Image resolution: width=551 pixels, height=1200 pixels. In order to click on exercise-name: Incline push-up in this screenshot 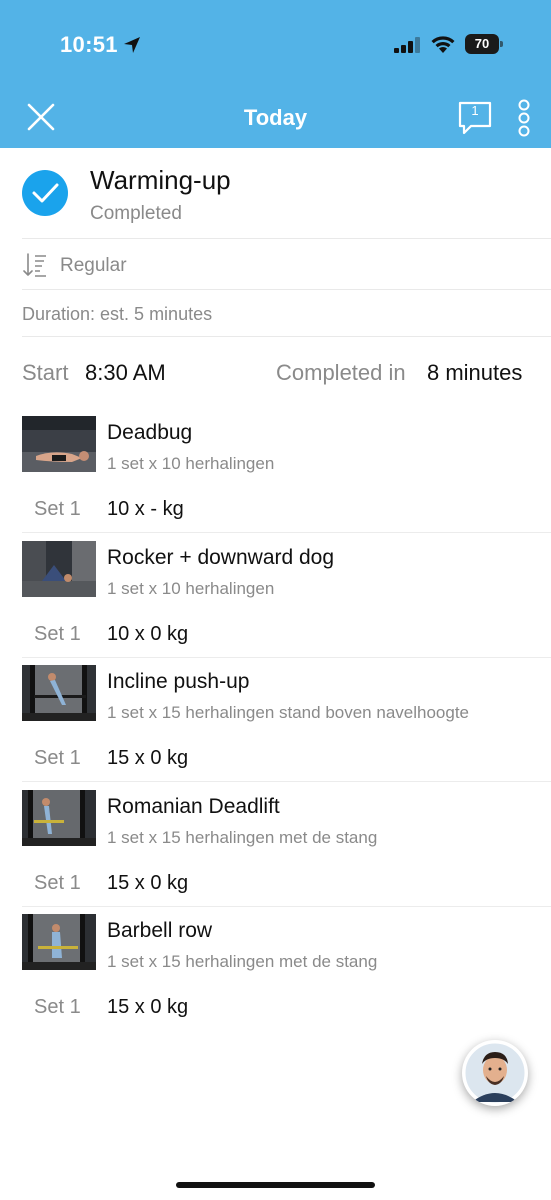, I will do `click(178, 681)`.